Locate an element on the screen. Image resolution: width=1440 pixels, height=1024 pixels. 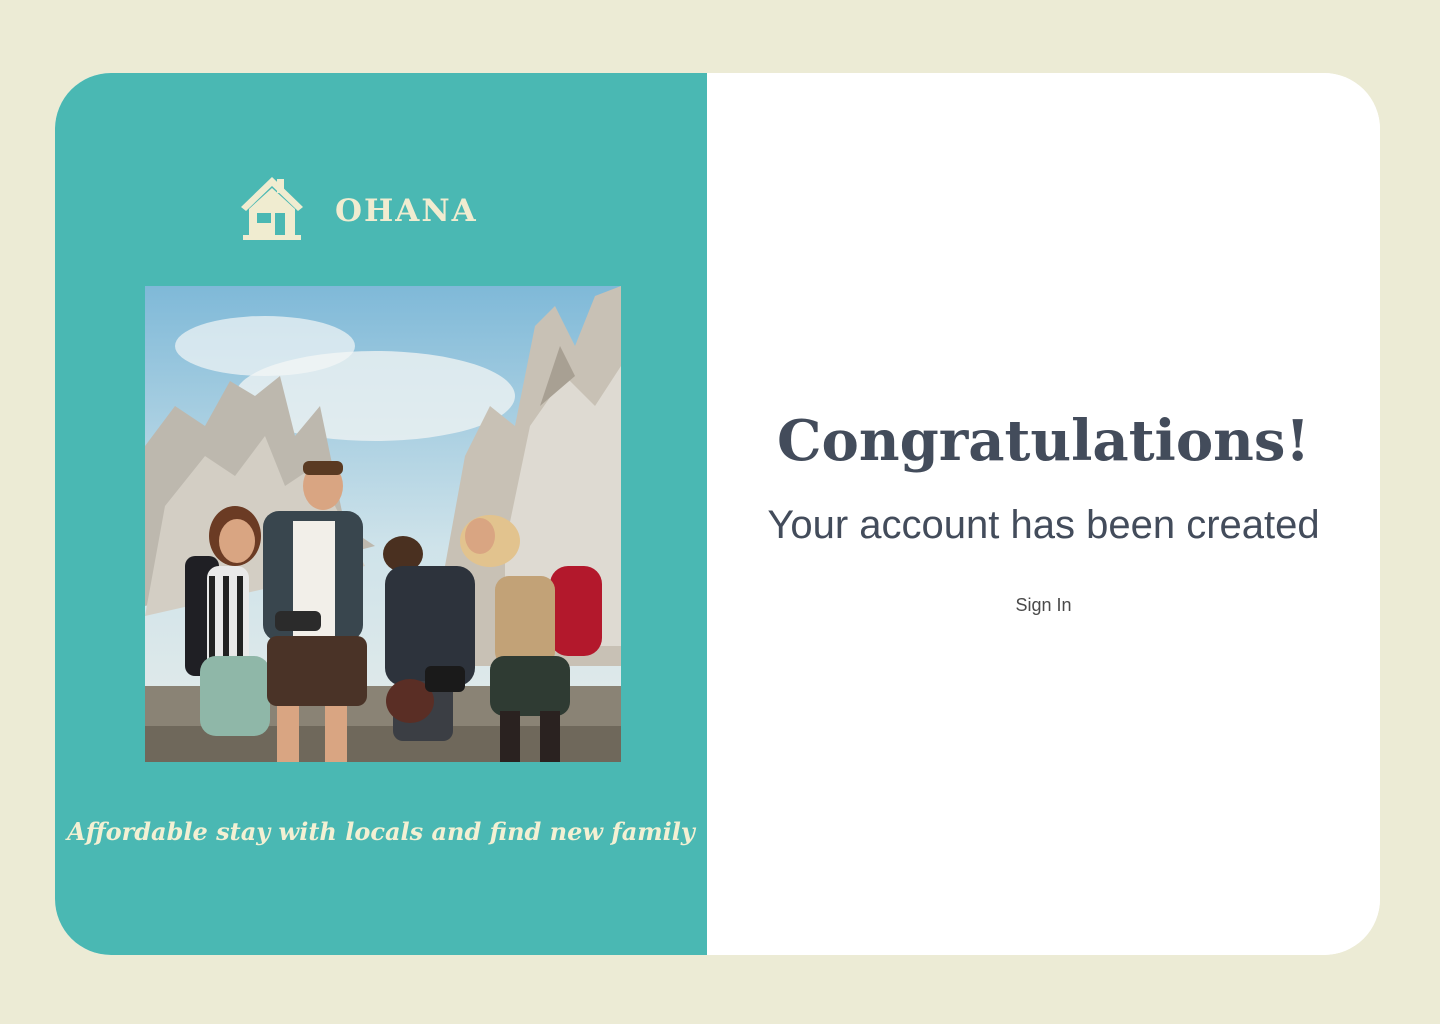
sign-in-link: Sign In is located at coordinates (1043, 605).